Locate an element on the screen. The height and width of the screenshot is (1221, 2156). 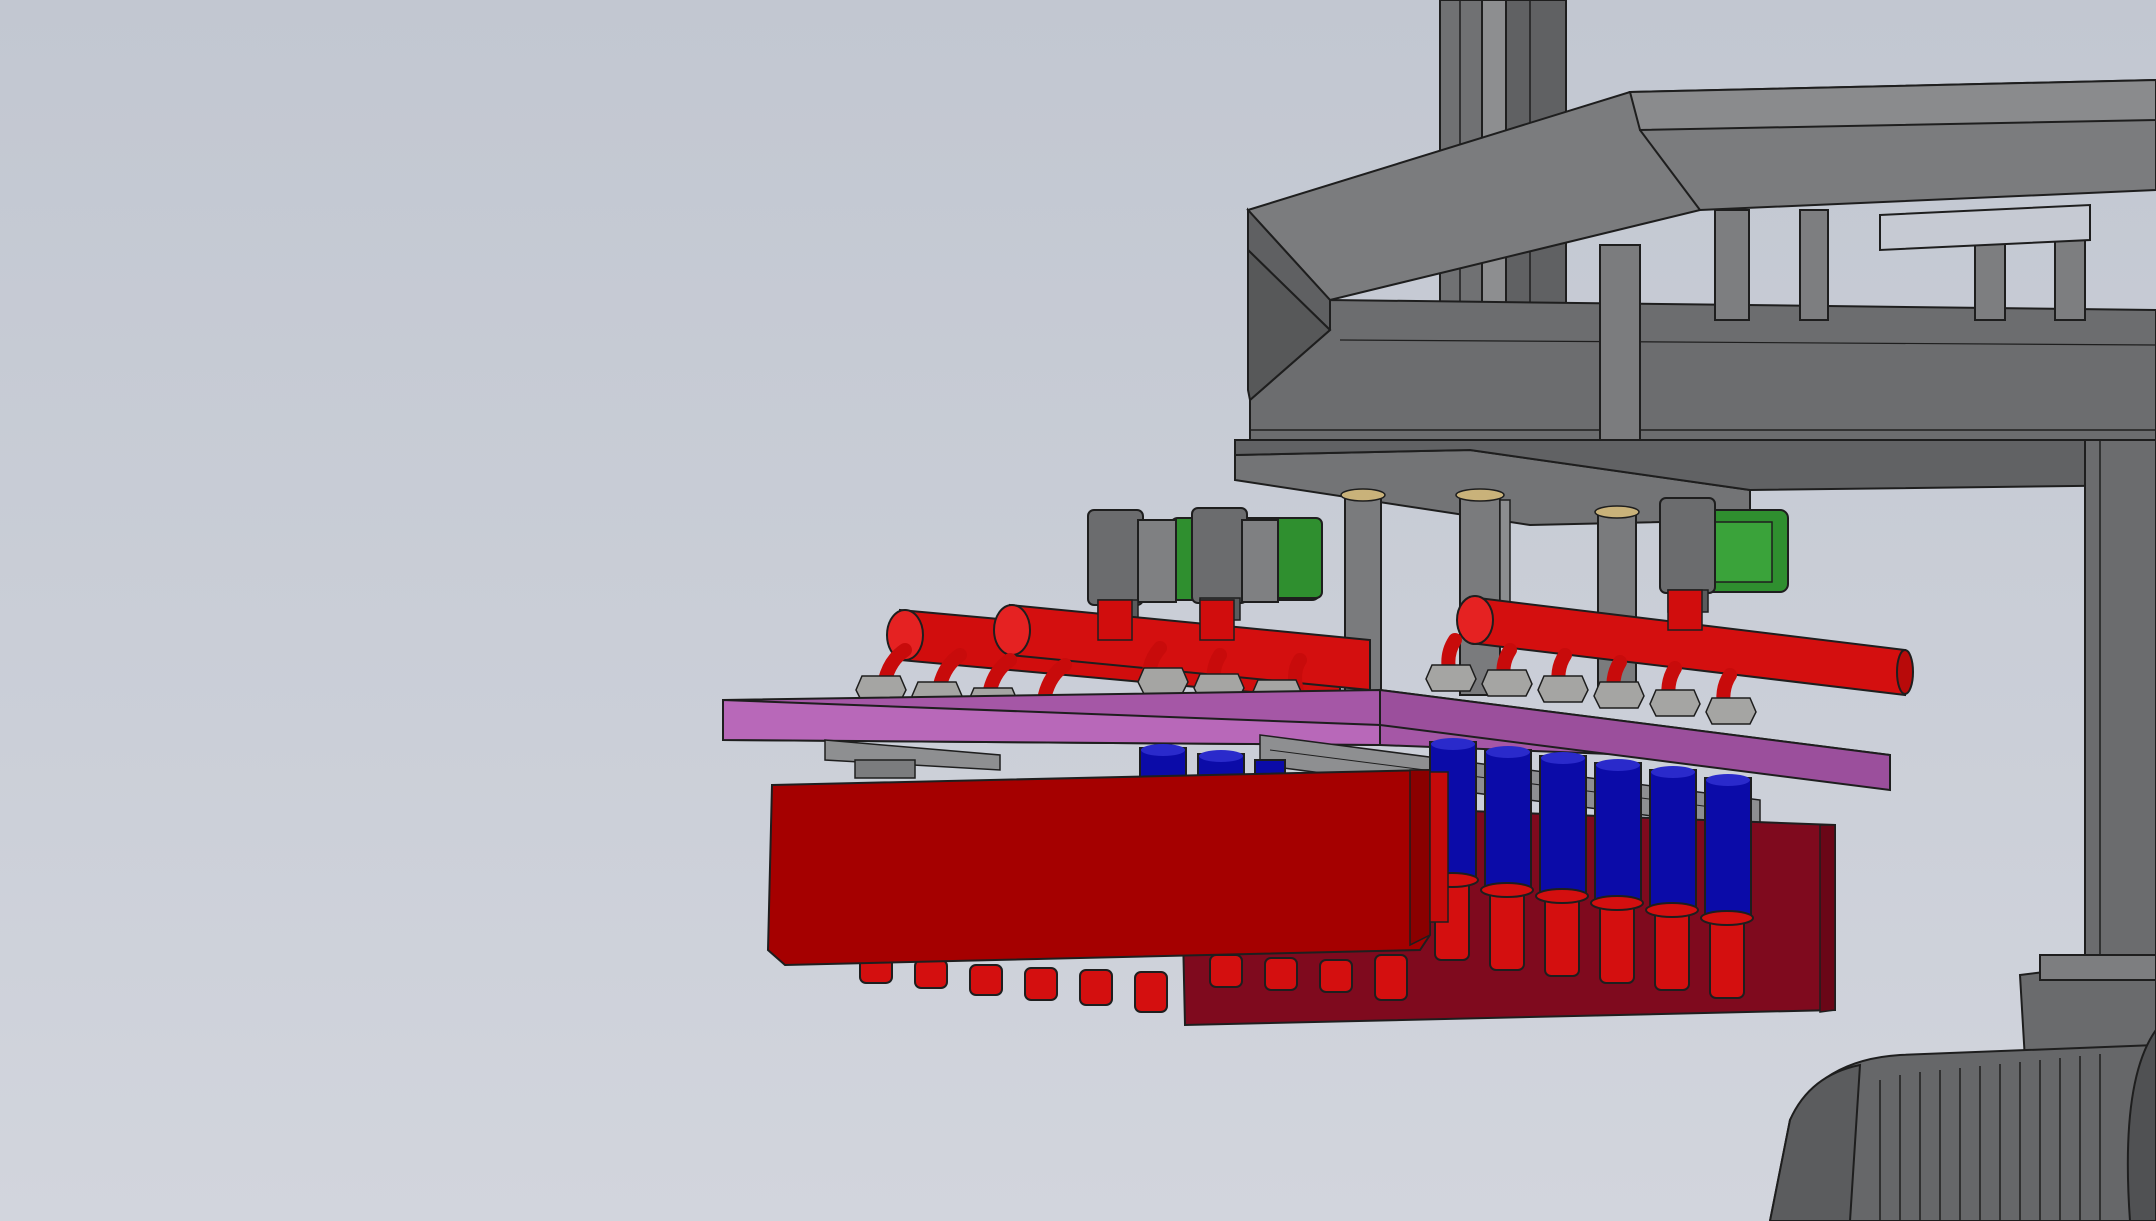
inner-bar-b is located at coordinates (1814, 265).